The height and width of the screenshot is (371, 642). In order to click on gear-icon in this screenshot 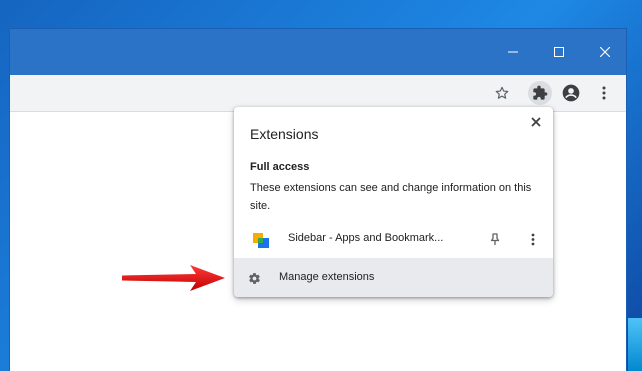, I will do `click(254, 278)`.